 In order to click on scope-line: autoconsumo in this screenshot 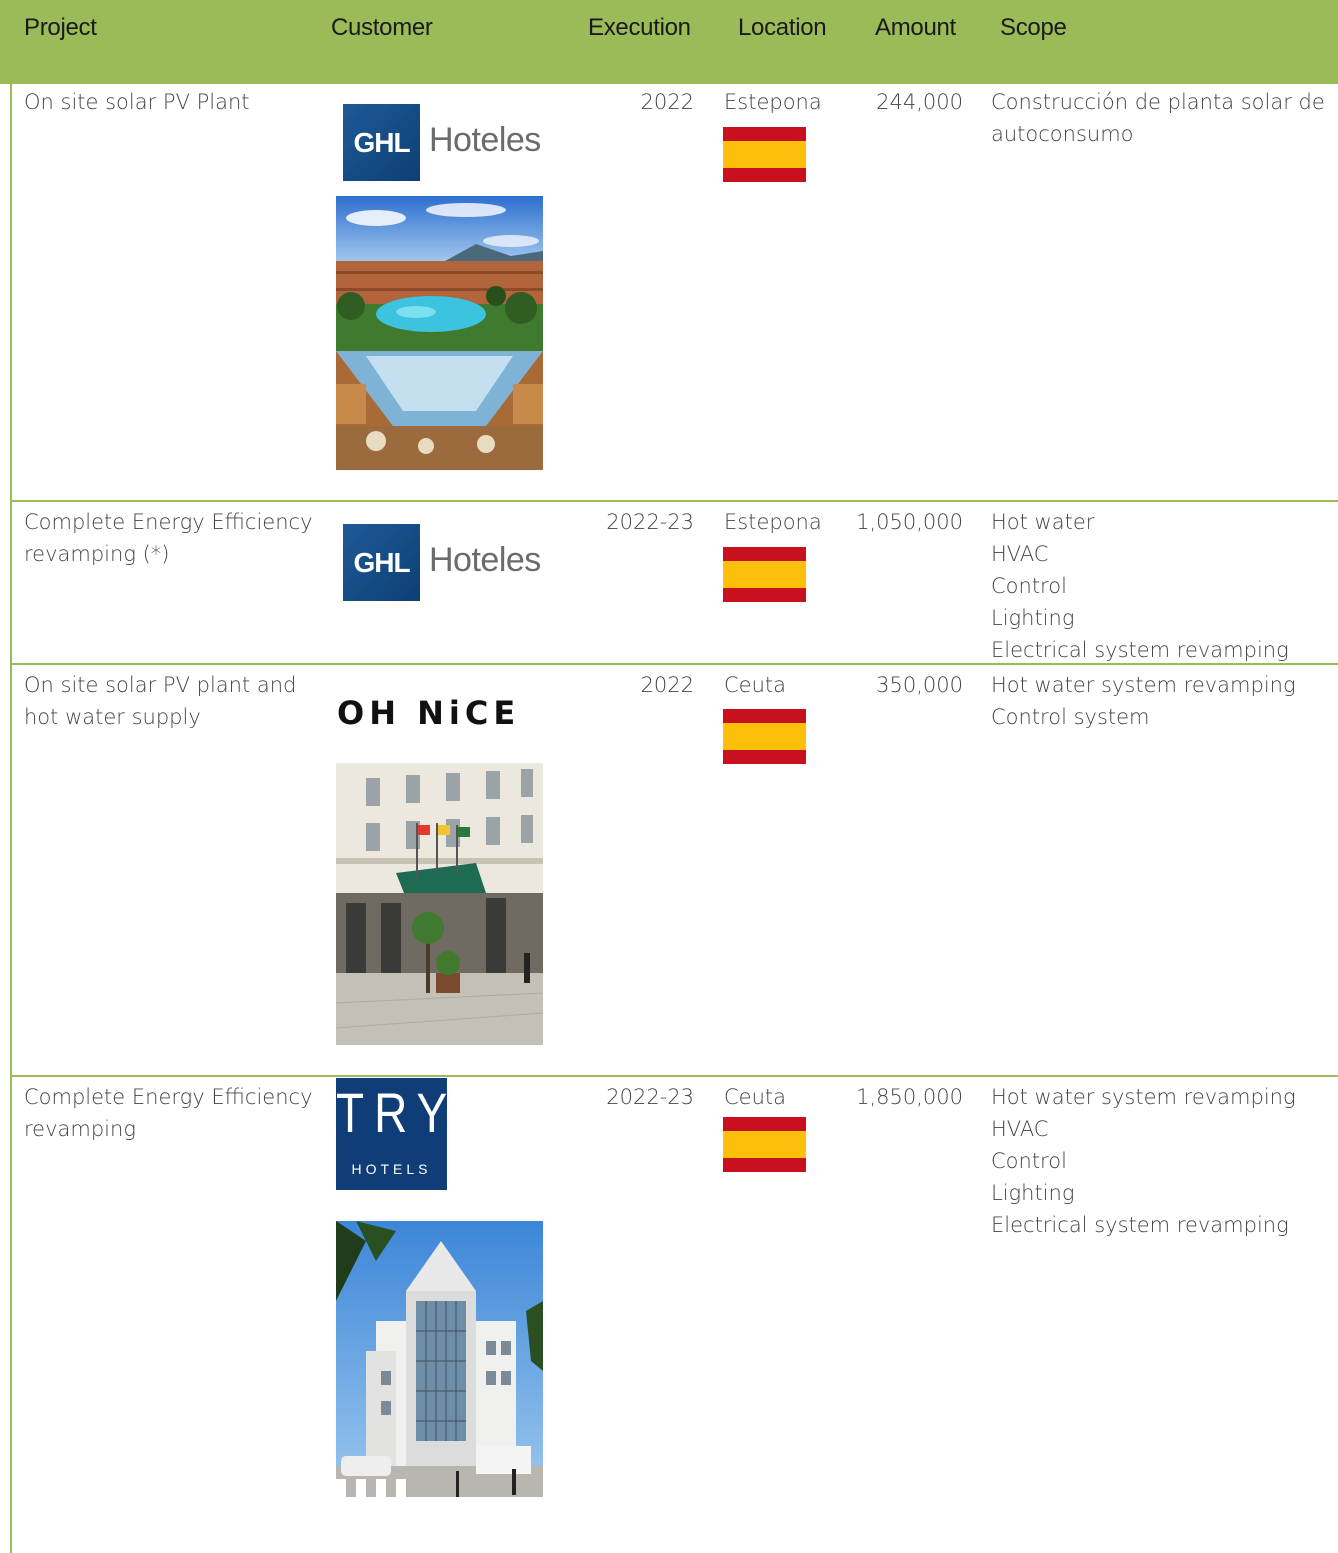, I will do `click(1062, 134)`.